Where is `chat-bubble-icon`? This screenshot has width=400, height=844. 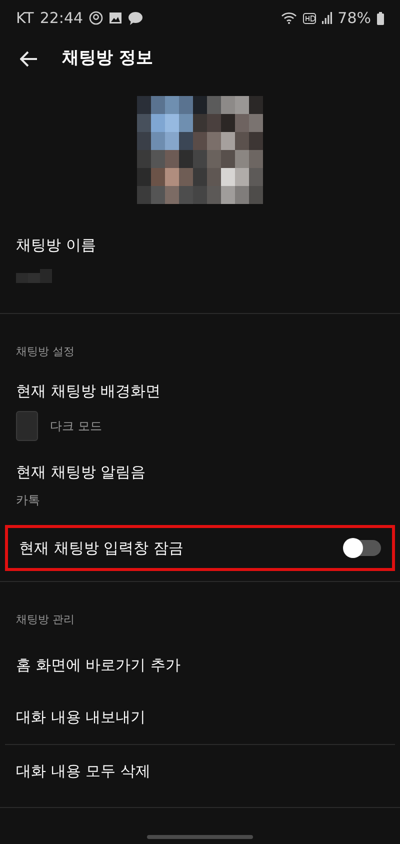 chat-bubble-icon is located at coordinates (136, 18).